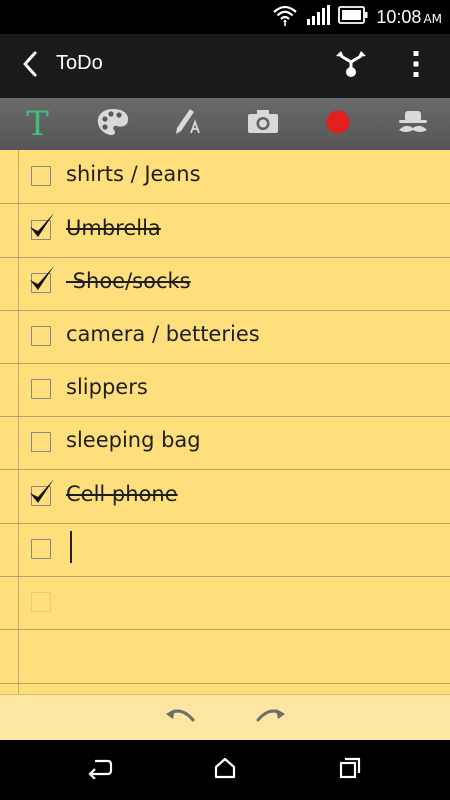 This screenshot has height=800, width=450. I want to click on checklist-item-text: shirts / Jeans, so click(133, 174).